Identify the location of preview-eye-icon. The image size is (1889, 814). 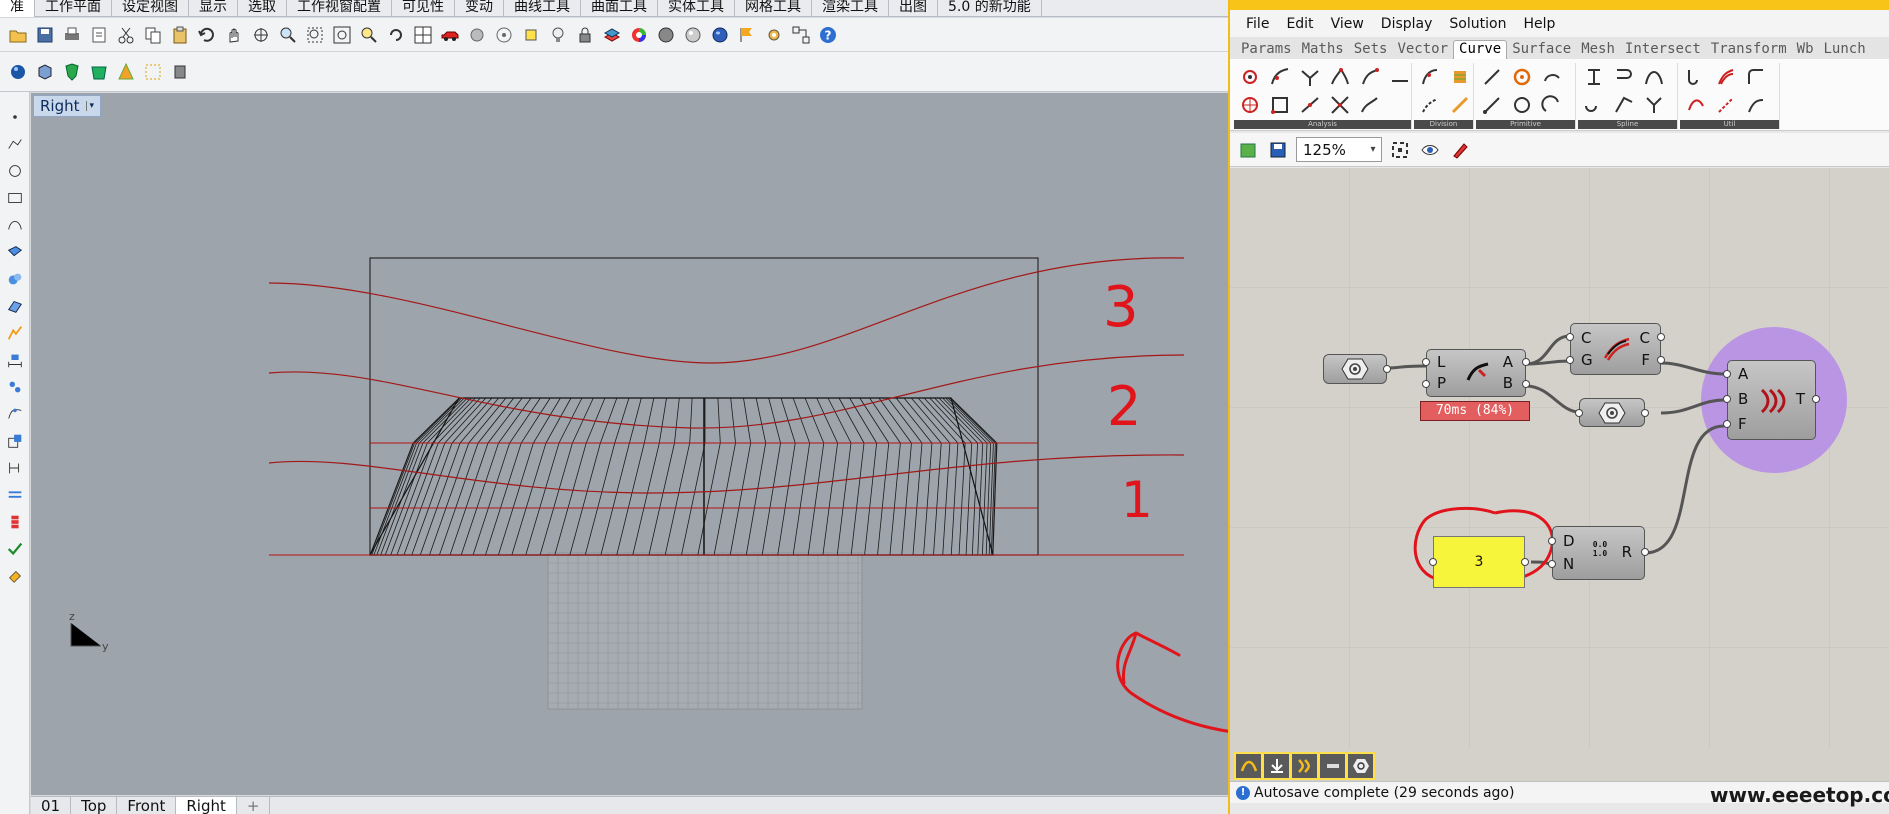
(1430, 150).